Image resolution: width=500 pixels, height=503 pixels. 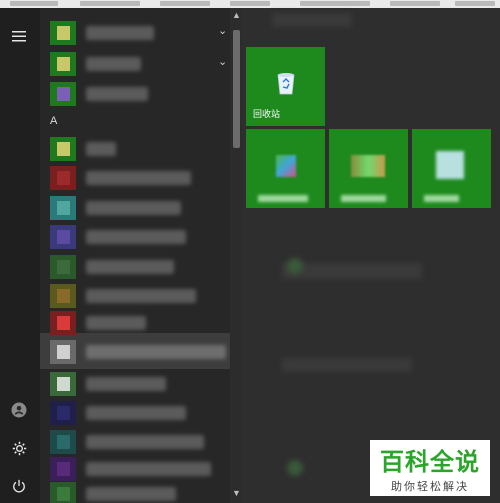 I want to click on gear-icon, so click(x=19, y=448).